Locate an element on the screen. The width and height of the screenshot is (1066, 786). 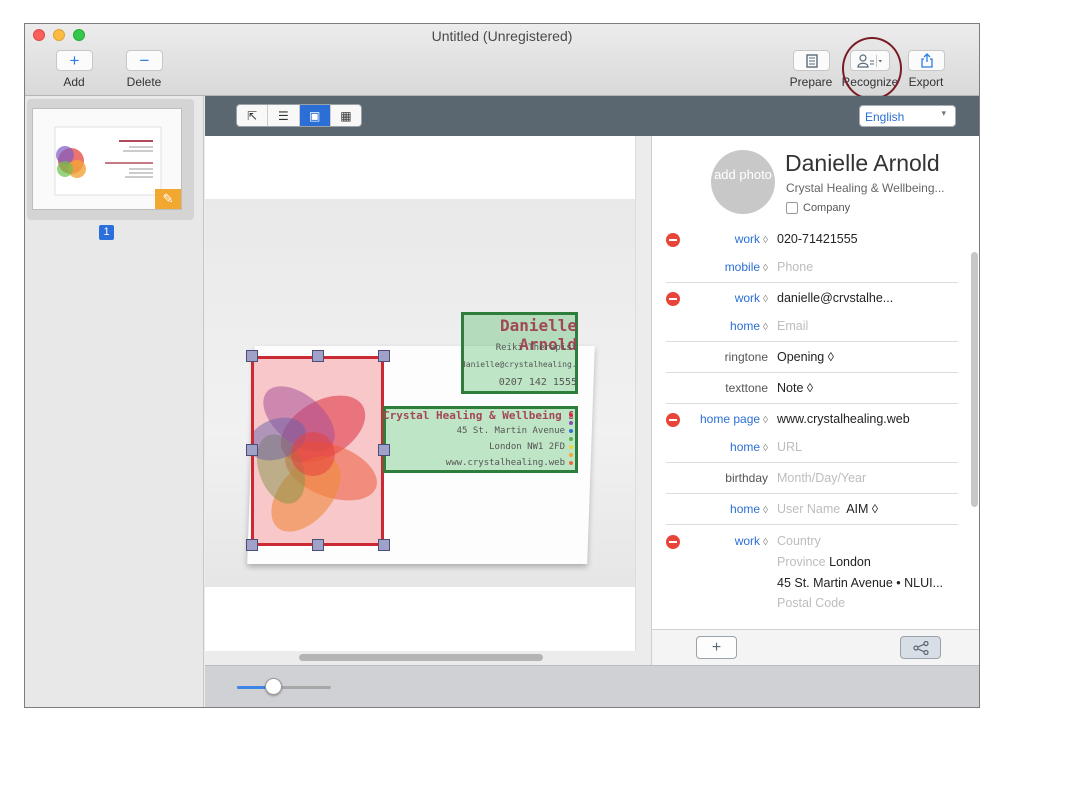
delete-button: − is located at coordinates (144, 60).